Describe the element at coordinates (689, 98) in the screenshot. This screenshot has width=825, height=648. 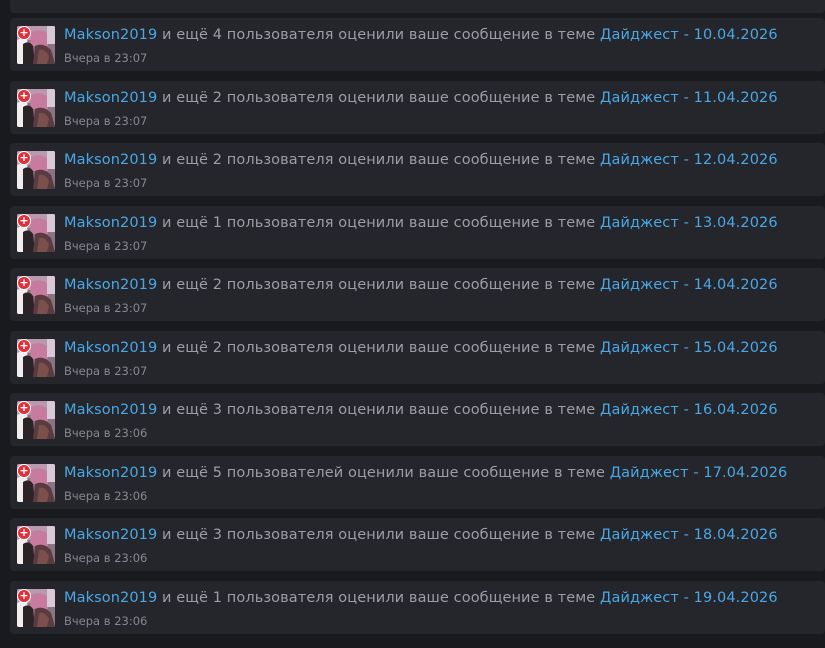
I see `thread-link: Дайджест - 11.04.2026` at that location.